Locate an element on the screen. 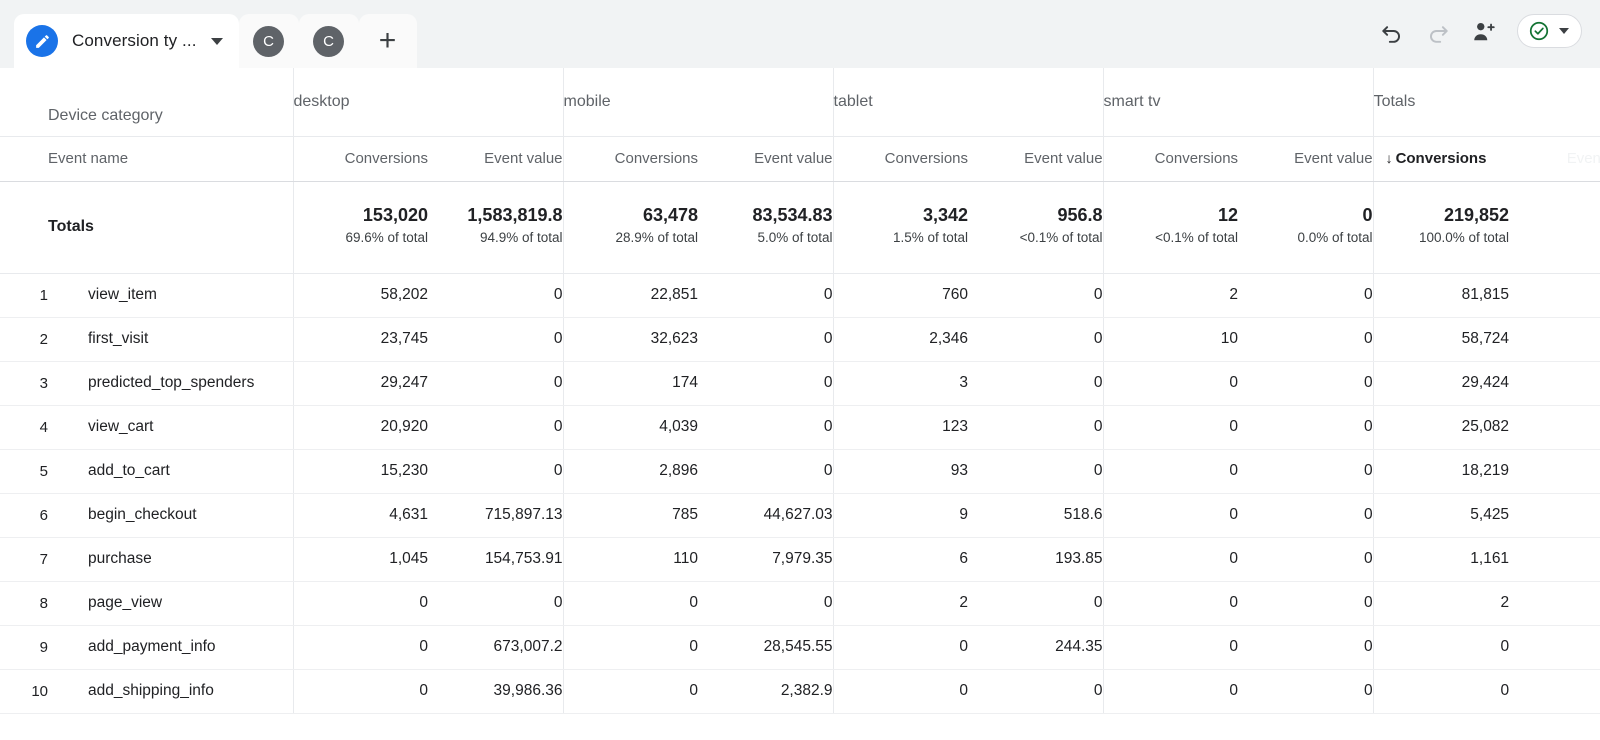  metric-header-mobile-conversions: Conversions is located at coordinates (630, 159).